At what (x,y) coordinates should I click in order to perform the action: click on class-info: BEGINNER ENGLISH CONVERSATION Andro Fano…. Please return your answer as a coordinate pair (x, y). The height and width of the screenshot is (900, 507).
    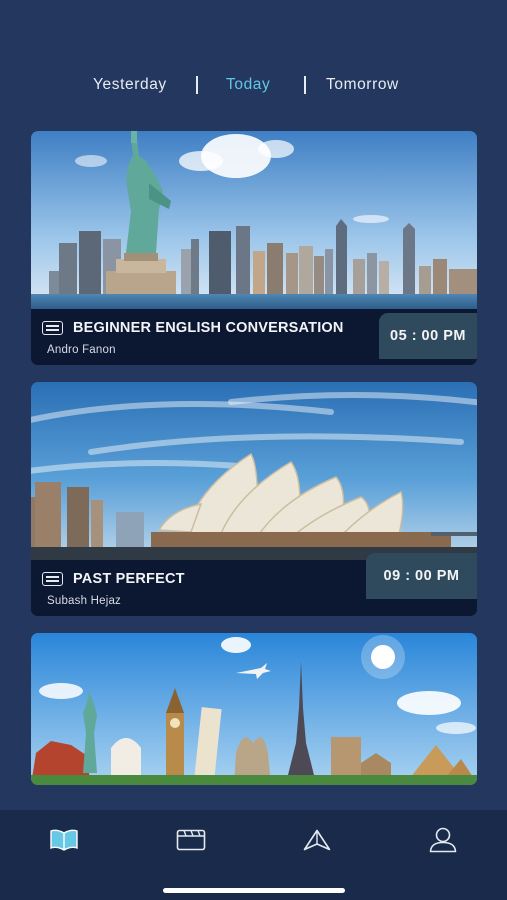
    Looking at the image, I should click on (254, 337).